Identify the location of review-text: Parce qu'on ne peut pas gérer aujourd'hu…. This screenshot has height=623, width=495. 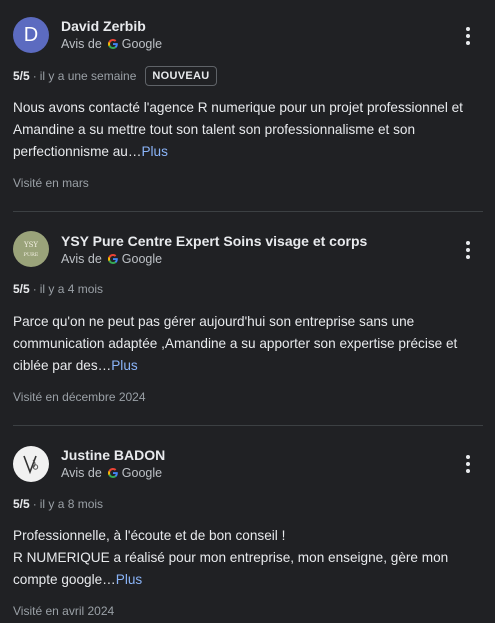
(248, 344).